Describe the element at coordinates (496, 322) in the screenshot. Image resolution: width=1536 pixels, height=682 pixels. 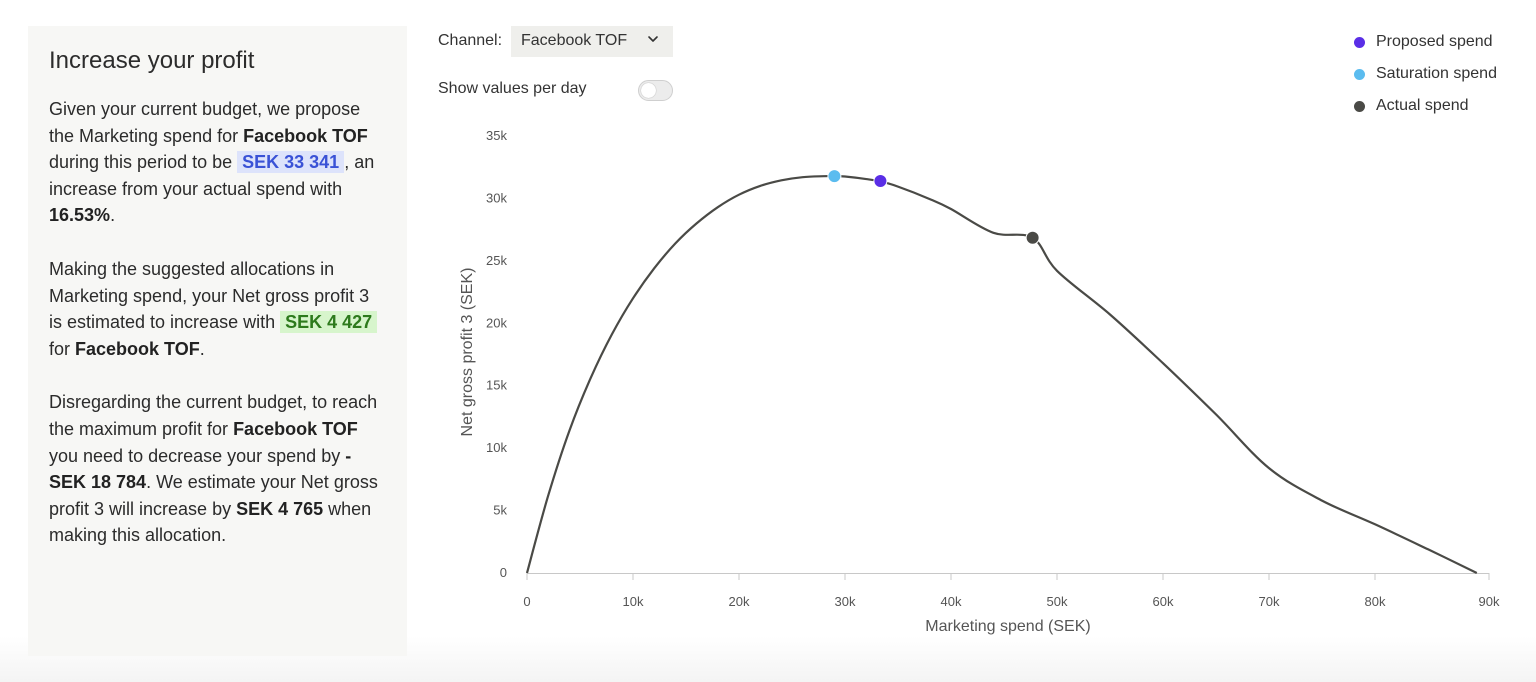
I see `y-tick-label: 20k` at that location.